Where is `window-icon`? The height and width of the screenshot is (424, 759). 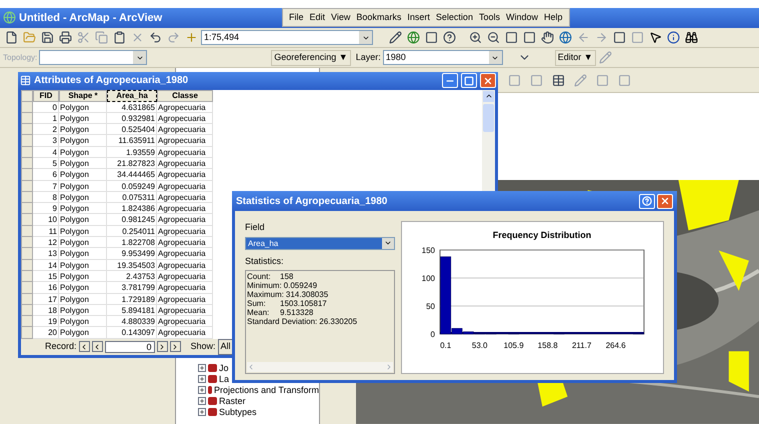
window-icon is located at coordinates (431, 38).